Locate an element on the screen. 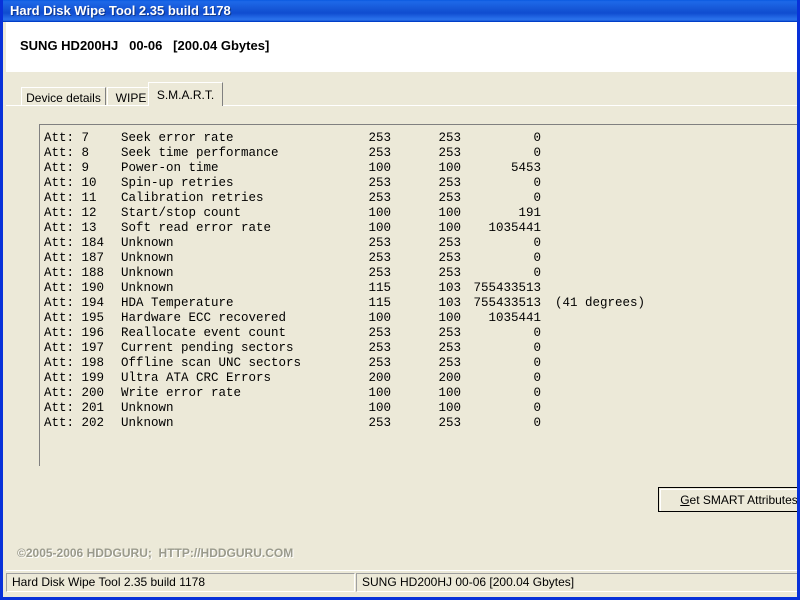 The height and width of the screenshot is (600, 800). smart-worst-value: 200 is located at coordinates (449, 378).